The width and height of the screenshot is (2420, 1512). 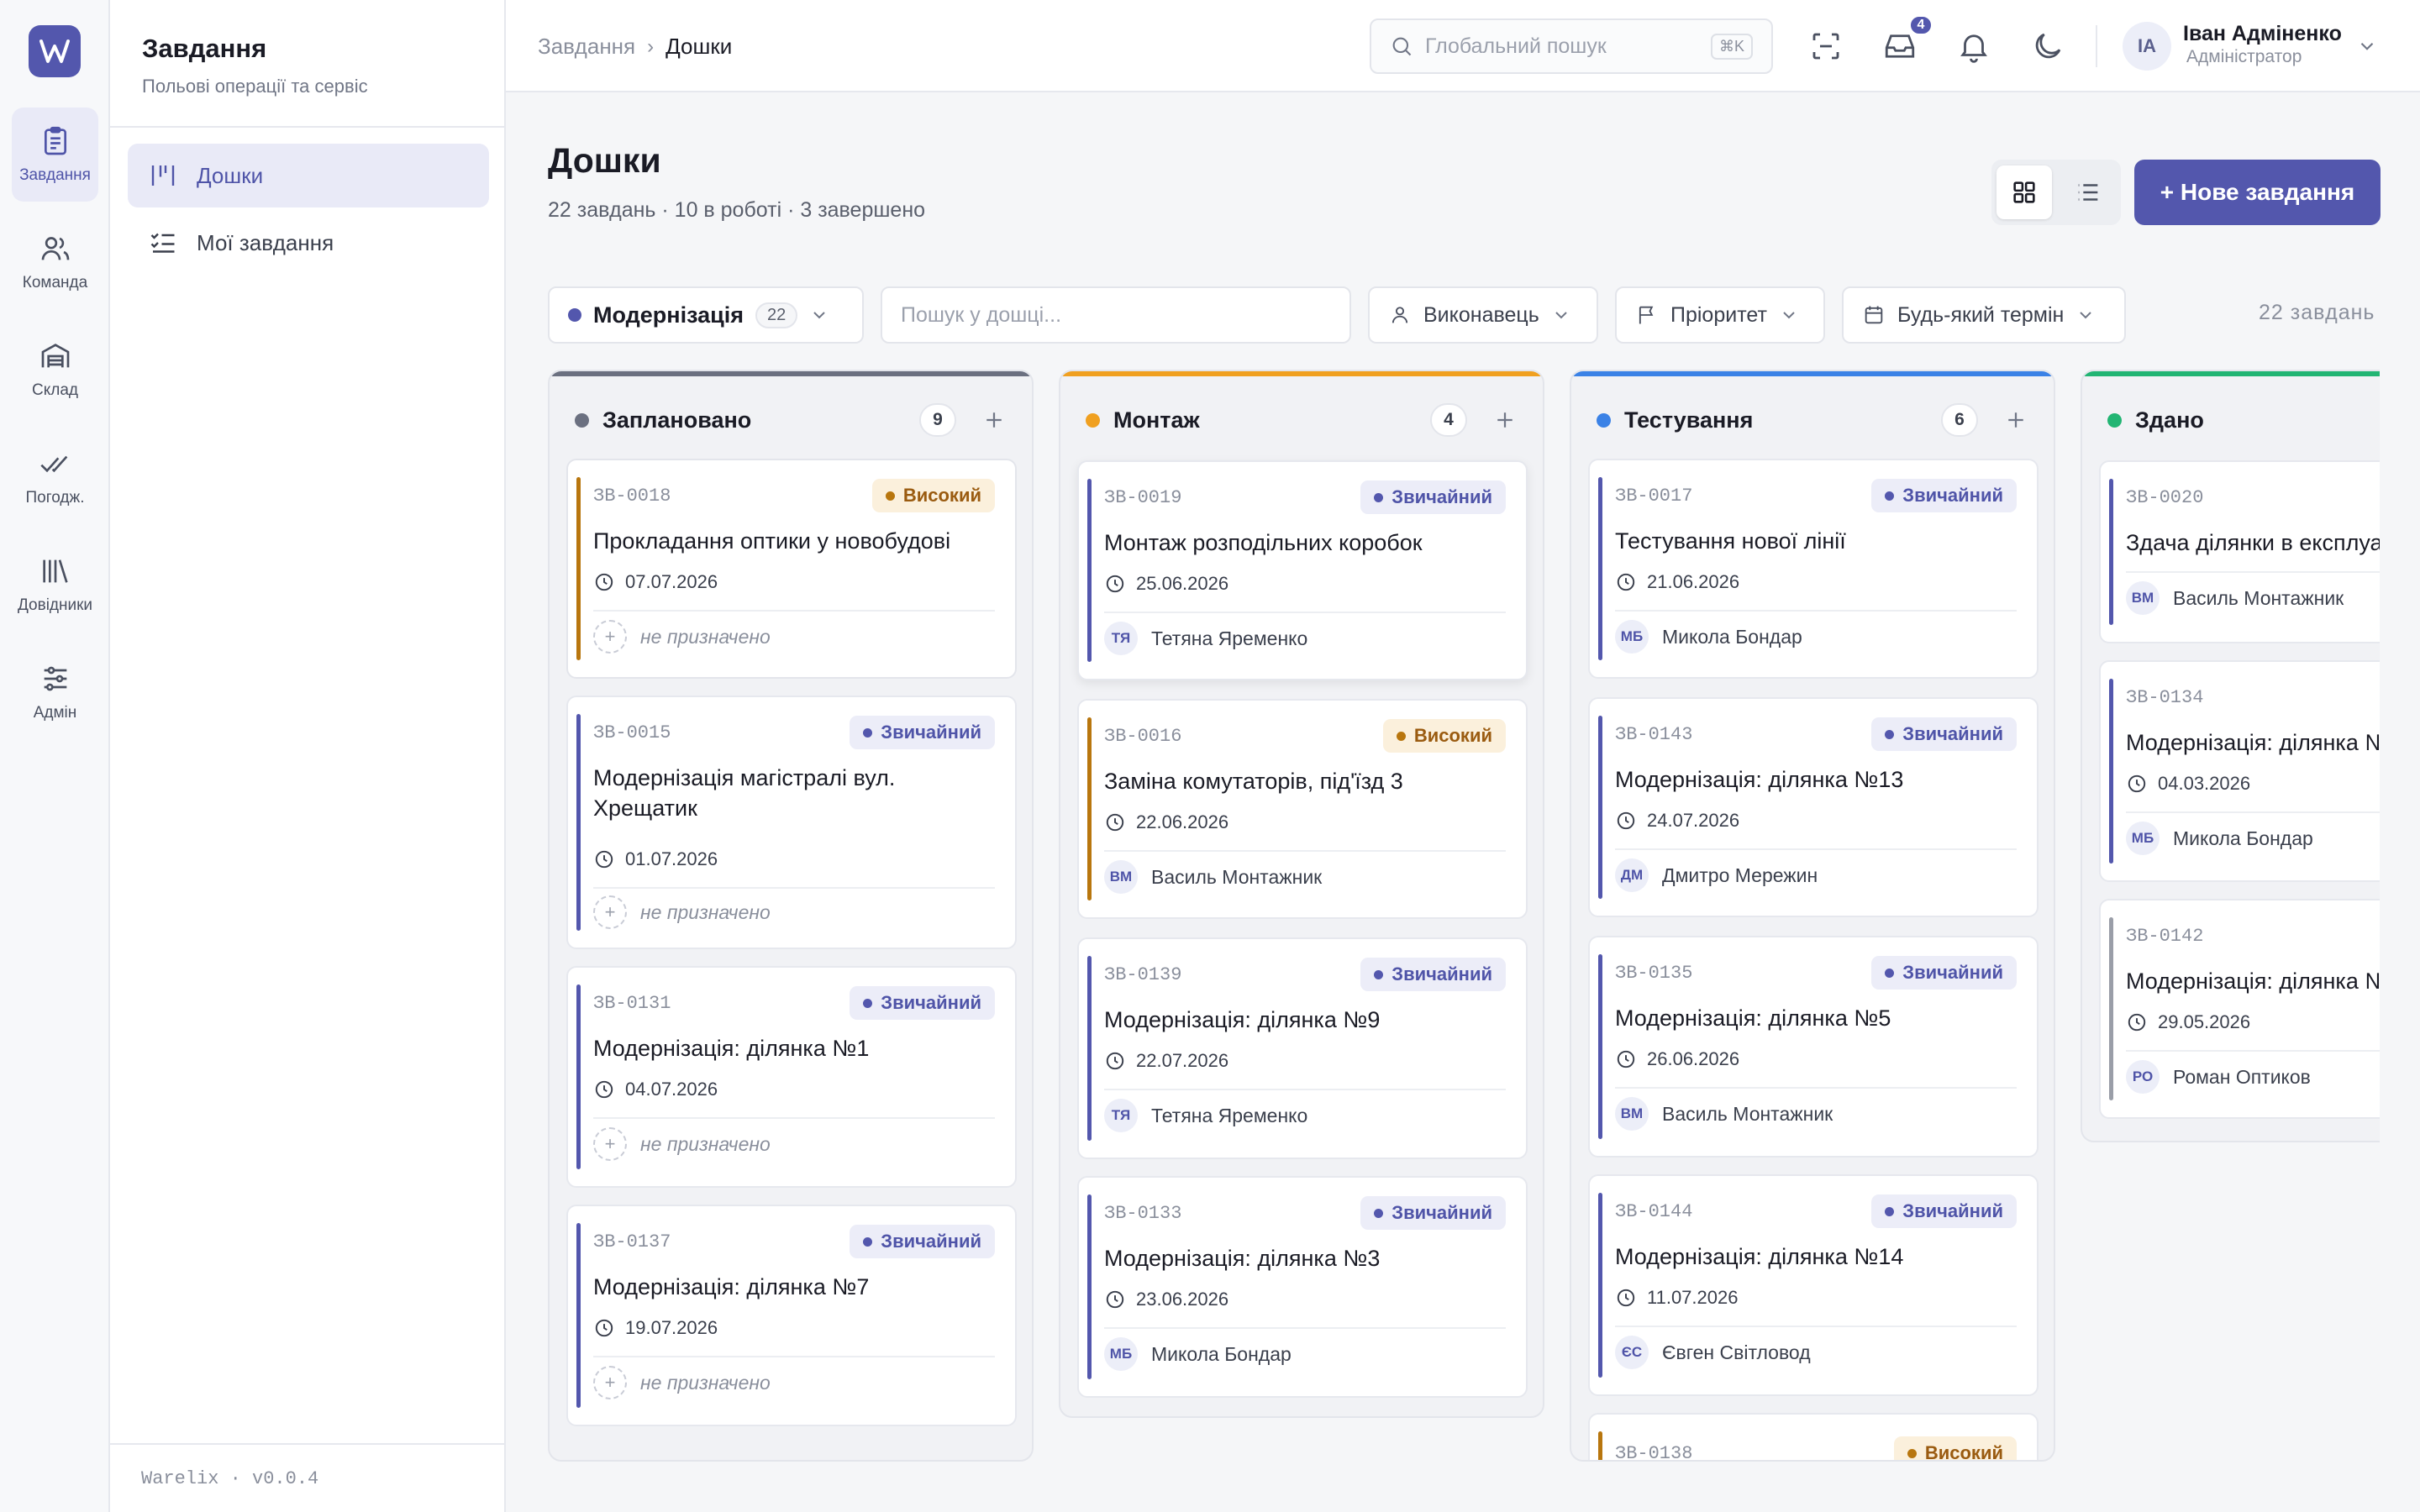 What do you see at coordinates (586, 47) in the screenshot?
I see `breadcrumb-parent: Завдання` at bounding box center [586, 47].